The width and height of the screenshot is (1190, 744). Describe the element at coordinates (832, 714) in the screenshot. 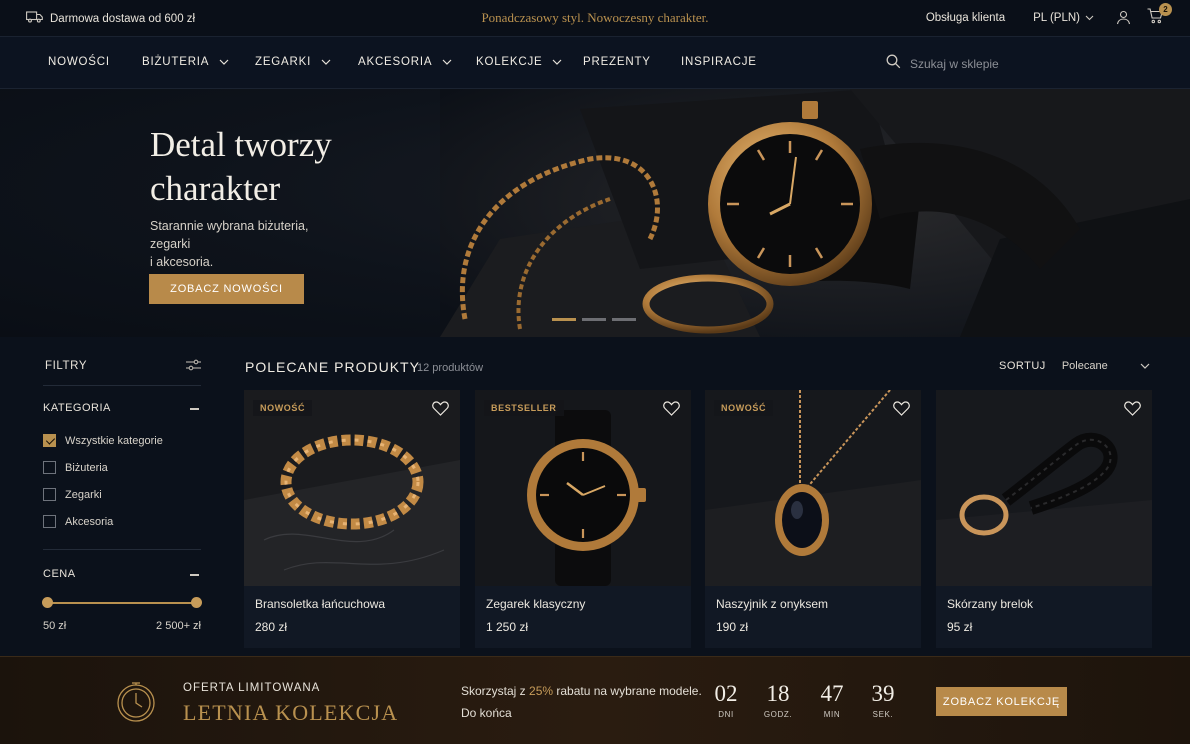

I see `countdown-label: MIN` at that location.